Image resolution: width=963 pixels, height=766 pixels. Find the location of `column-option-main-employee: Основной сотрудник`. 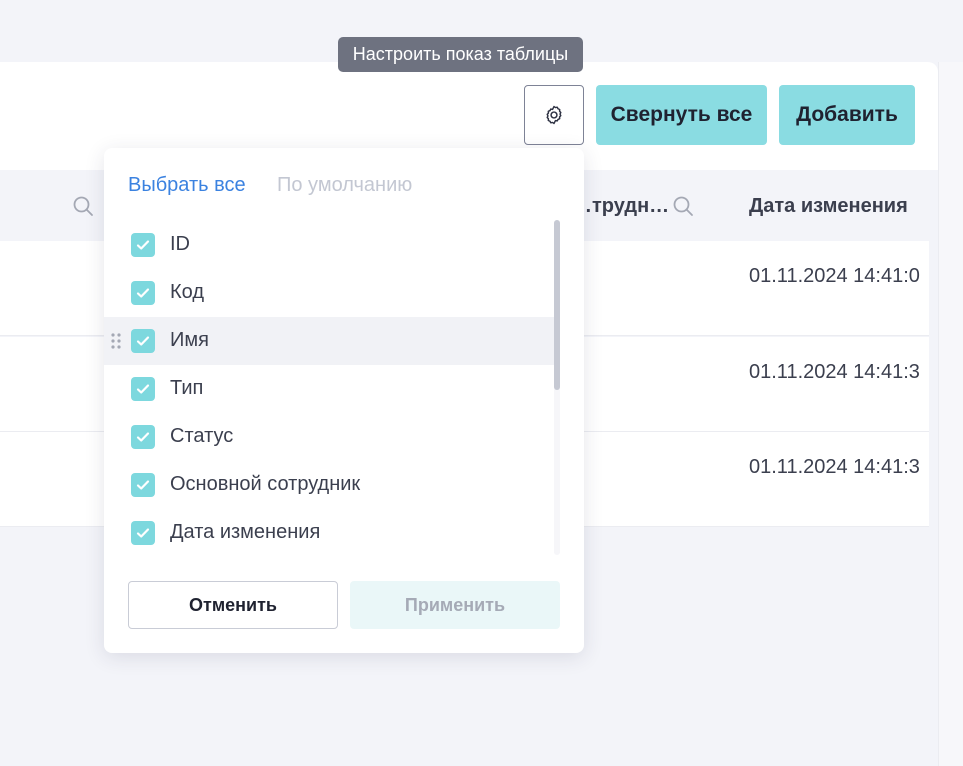

column-option-main-employee: Основной сотрудник is located at coordinates (329, 485).